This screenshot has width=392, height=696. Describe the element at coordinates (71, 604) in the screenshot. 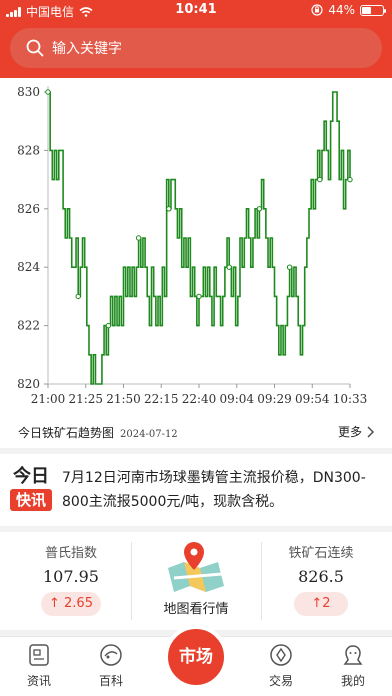

I see `platts-index-change: ↑ 2.65` at that location.